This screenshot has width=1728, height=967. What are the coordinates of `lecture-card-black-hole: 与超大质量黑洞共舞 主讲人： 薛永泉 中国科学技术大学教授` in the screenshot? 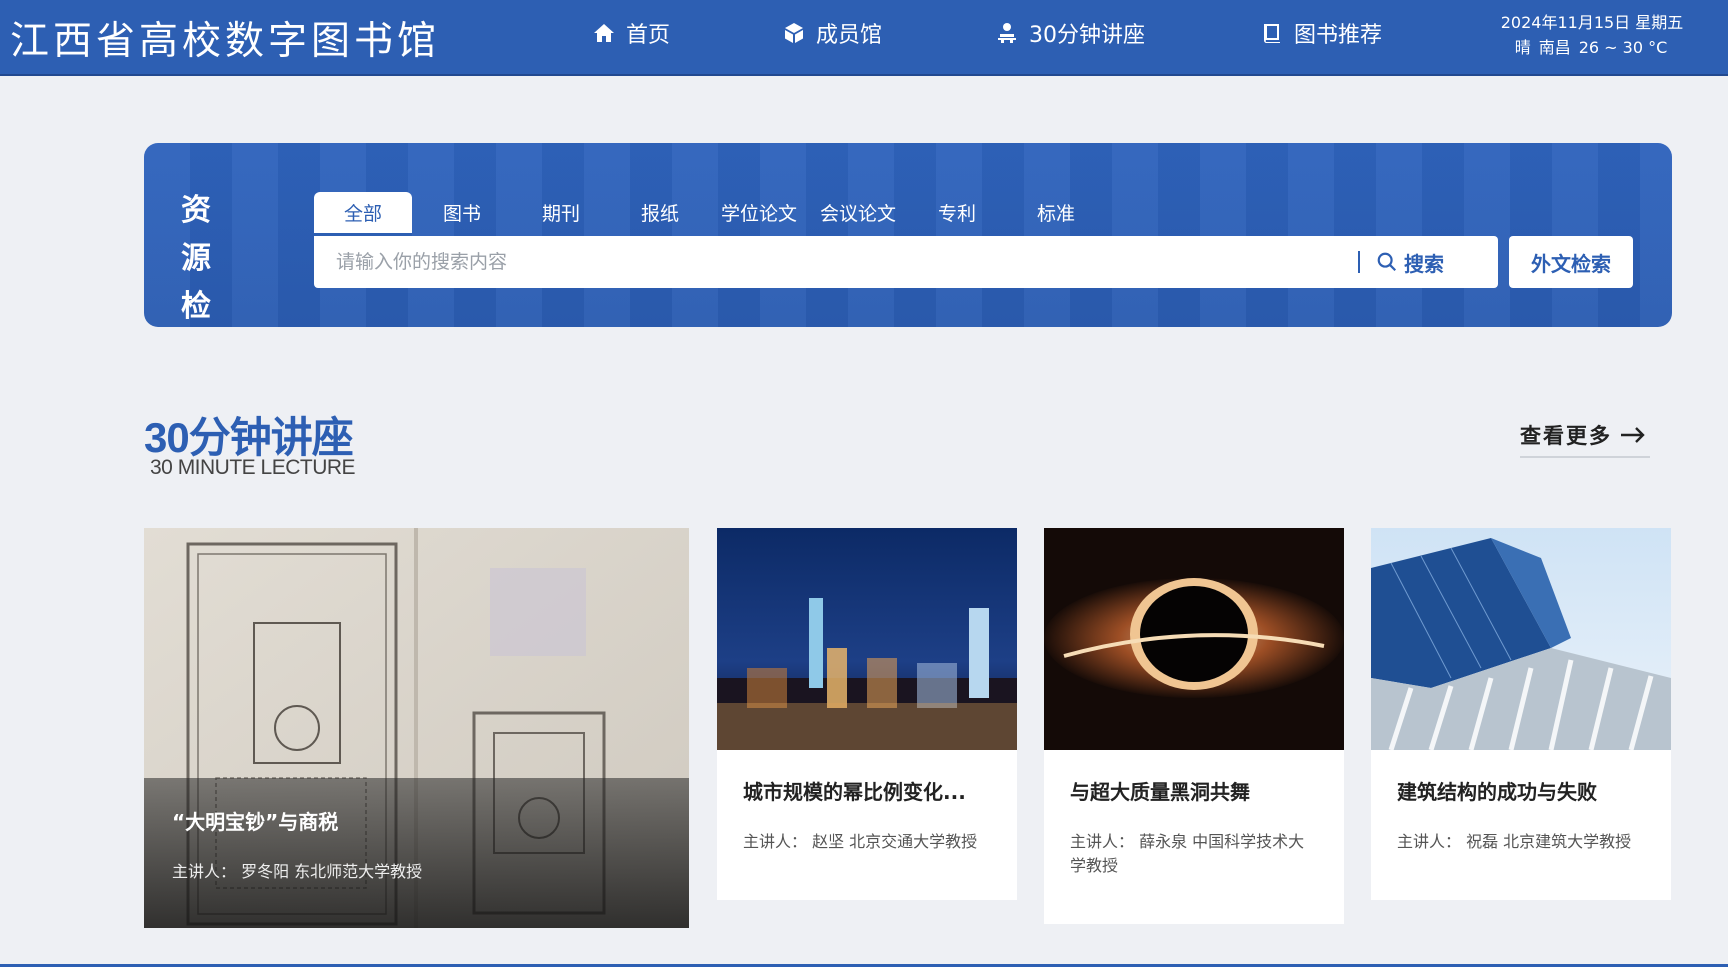 It's located at (1194, 726).